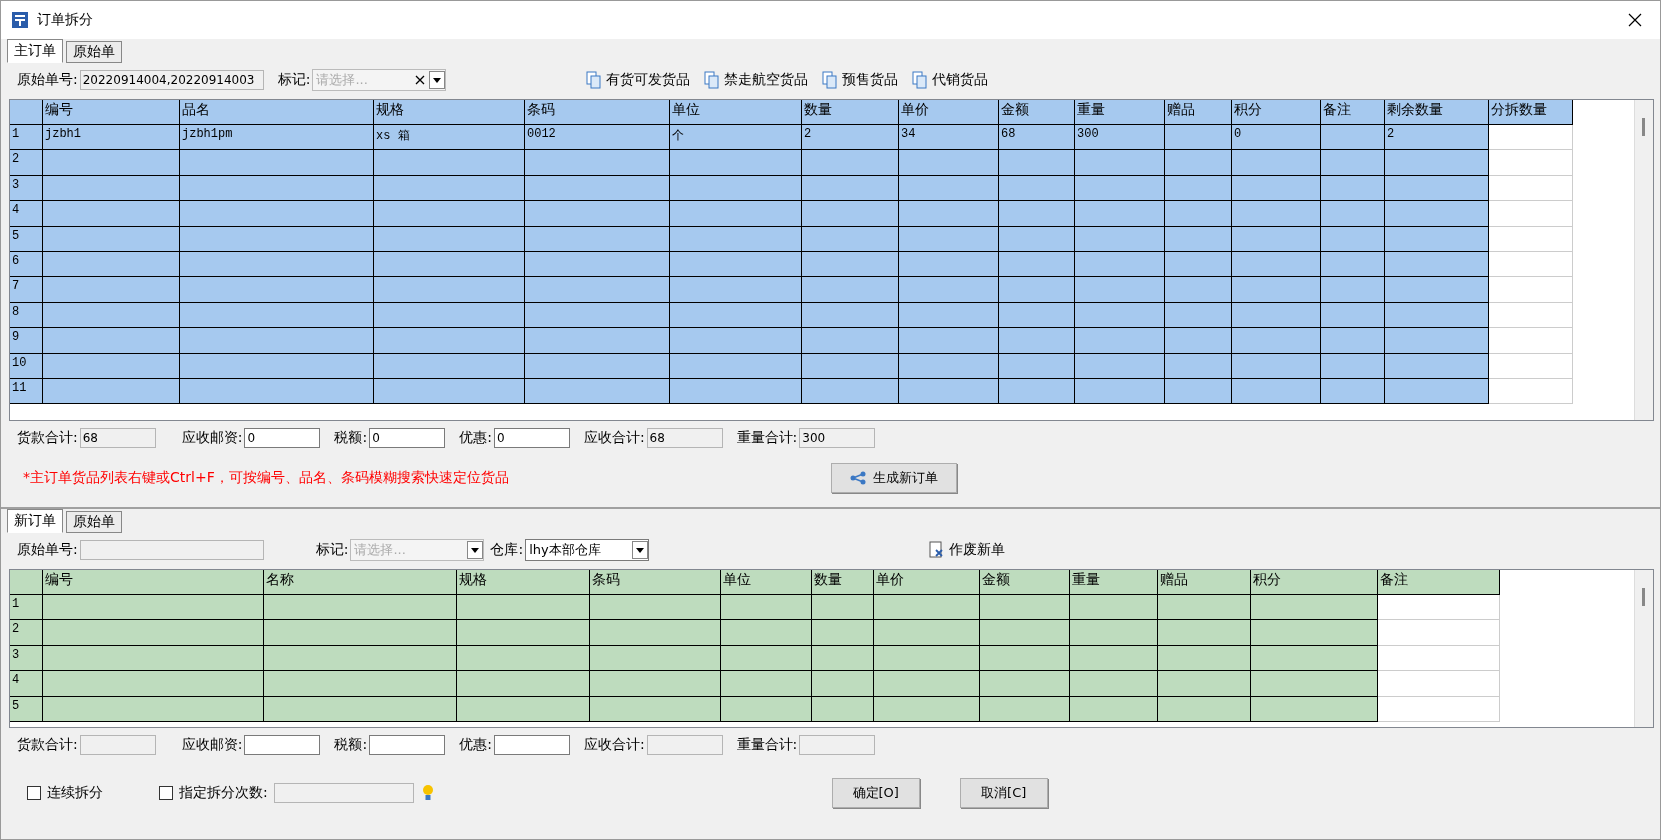 The height and width of the screenshot is (840, 1661). What do you see at coordinates (967, 550) in the screenshot?
I see `discard-order-button: 作废新单` at bounding box center [967, 550].